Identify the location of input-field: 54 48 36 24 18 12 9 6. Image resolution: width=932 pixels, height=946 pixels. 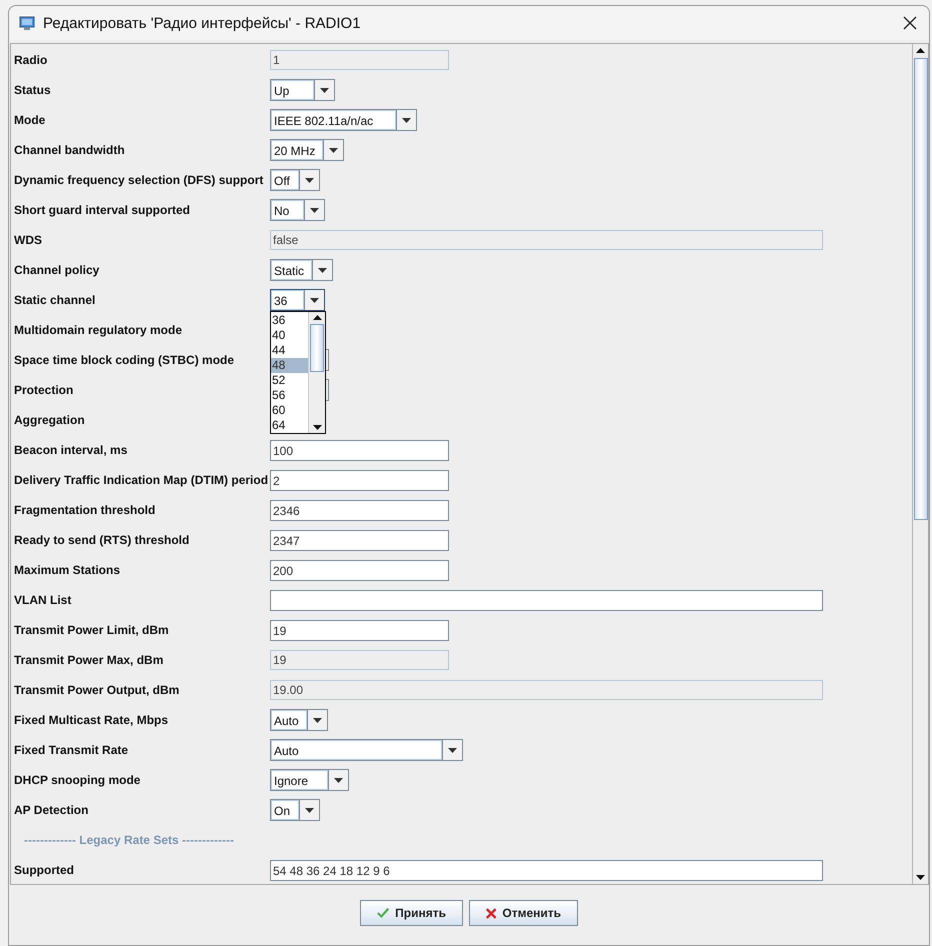
(546, 870).